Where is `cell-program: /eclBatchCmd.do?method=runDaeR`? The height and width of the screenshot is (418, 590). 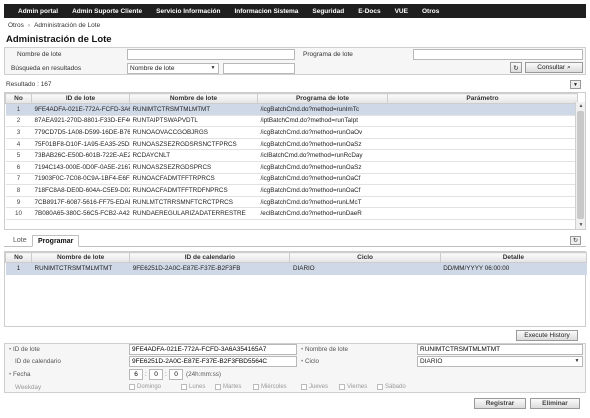
cell-program: /eclBatchCmd.do?method=runDaeR is located at coordinates (322, 213).